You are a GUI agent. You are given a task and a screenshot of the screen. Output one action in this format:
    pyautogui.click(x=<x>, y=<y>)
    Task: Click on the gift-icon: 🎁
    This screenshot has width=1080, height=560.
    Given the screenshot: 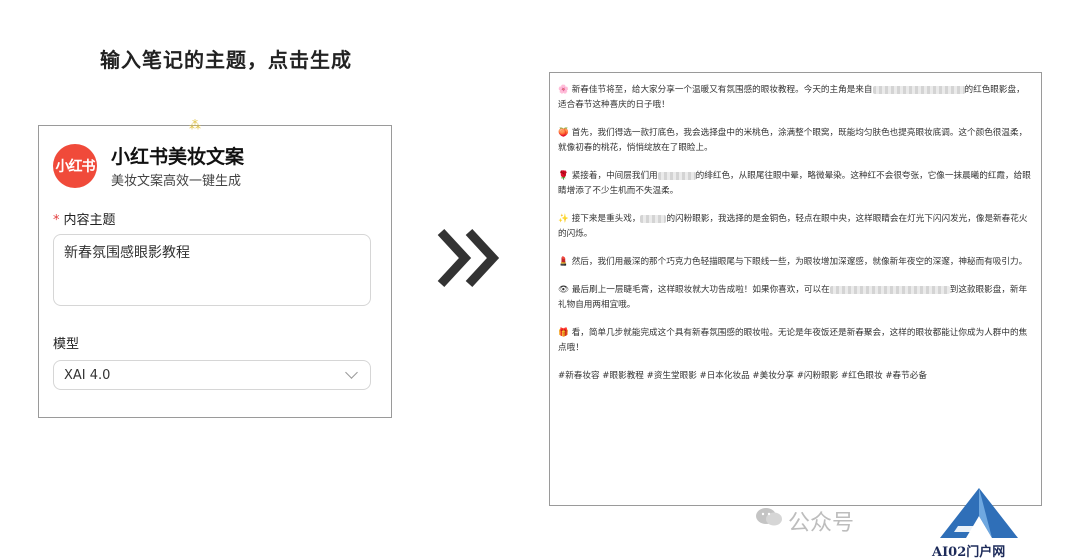 What is the action you would take?
    pyautogui.click(x=563, y=333)
    